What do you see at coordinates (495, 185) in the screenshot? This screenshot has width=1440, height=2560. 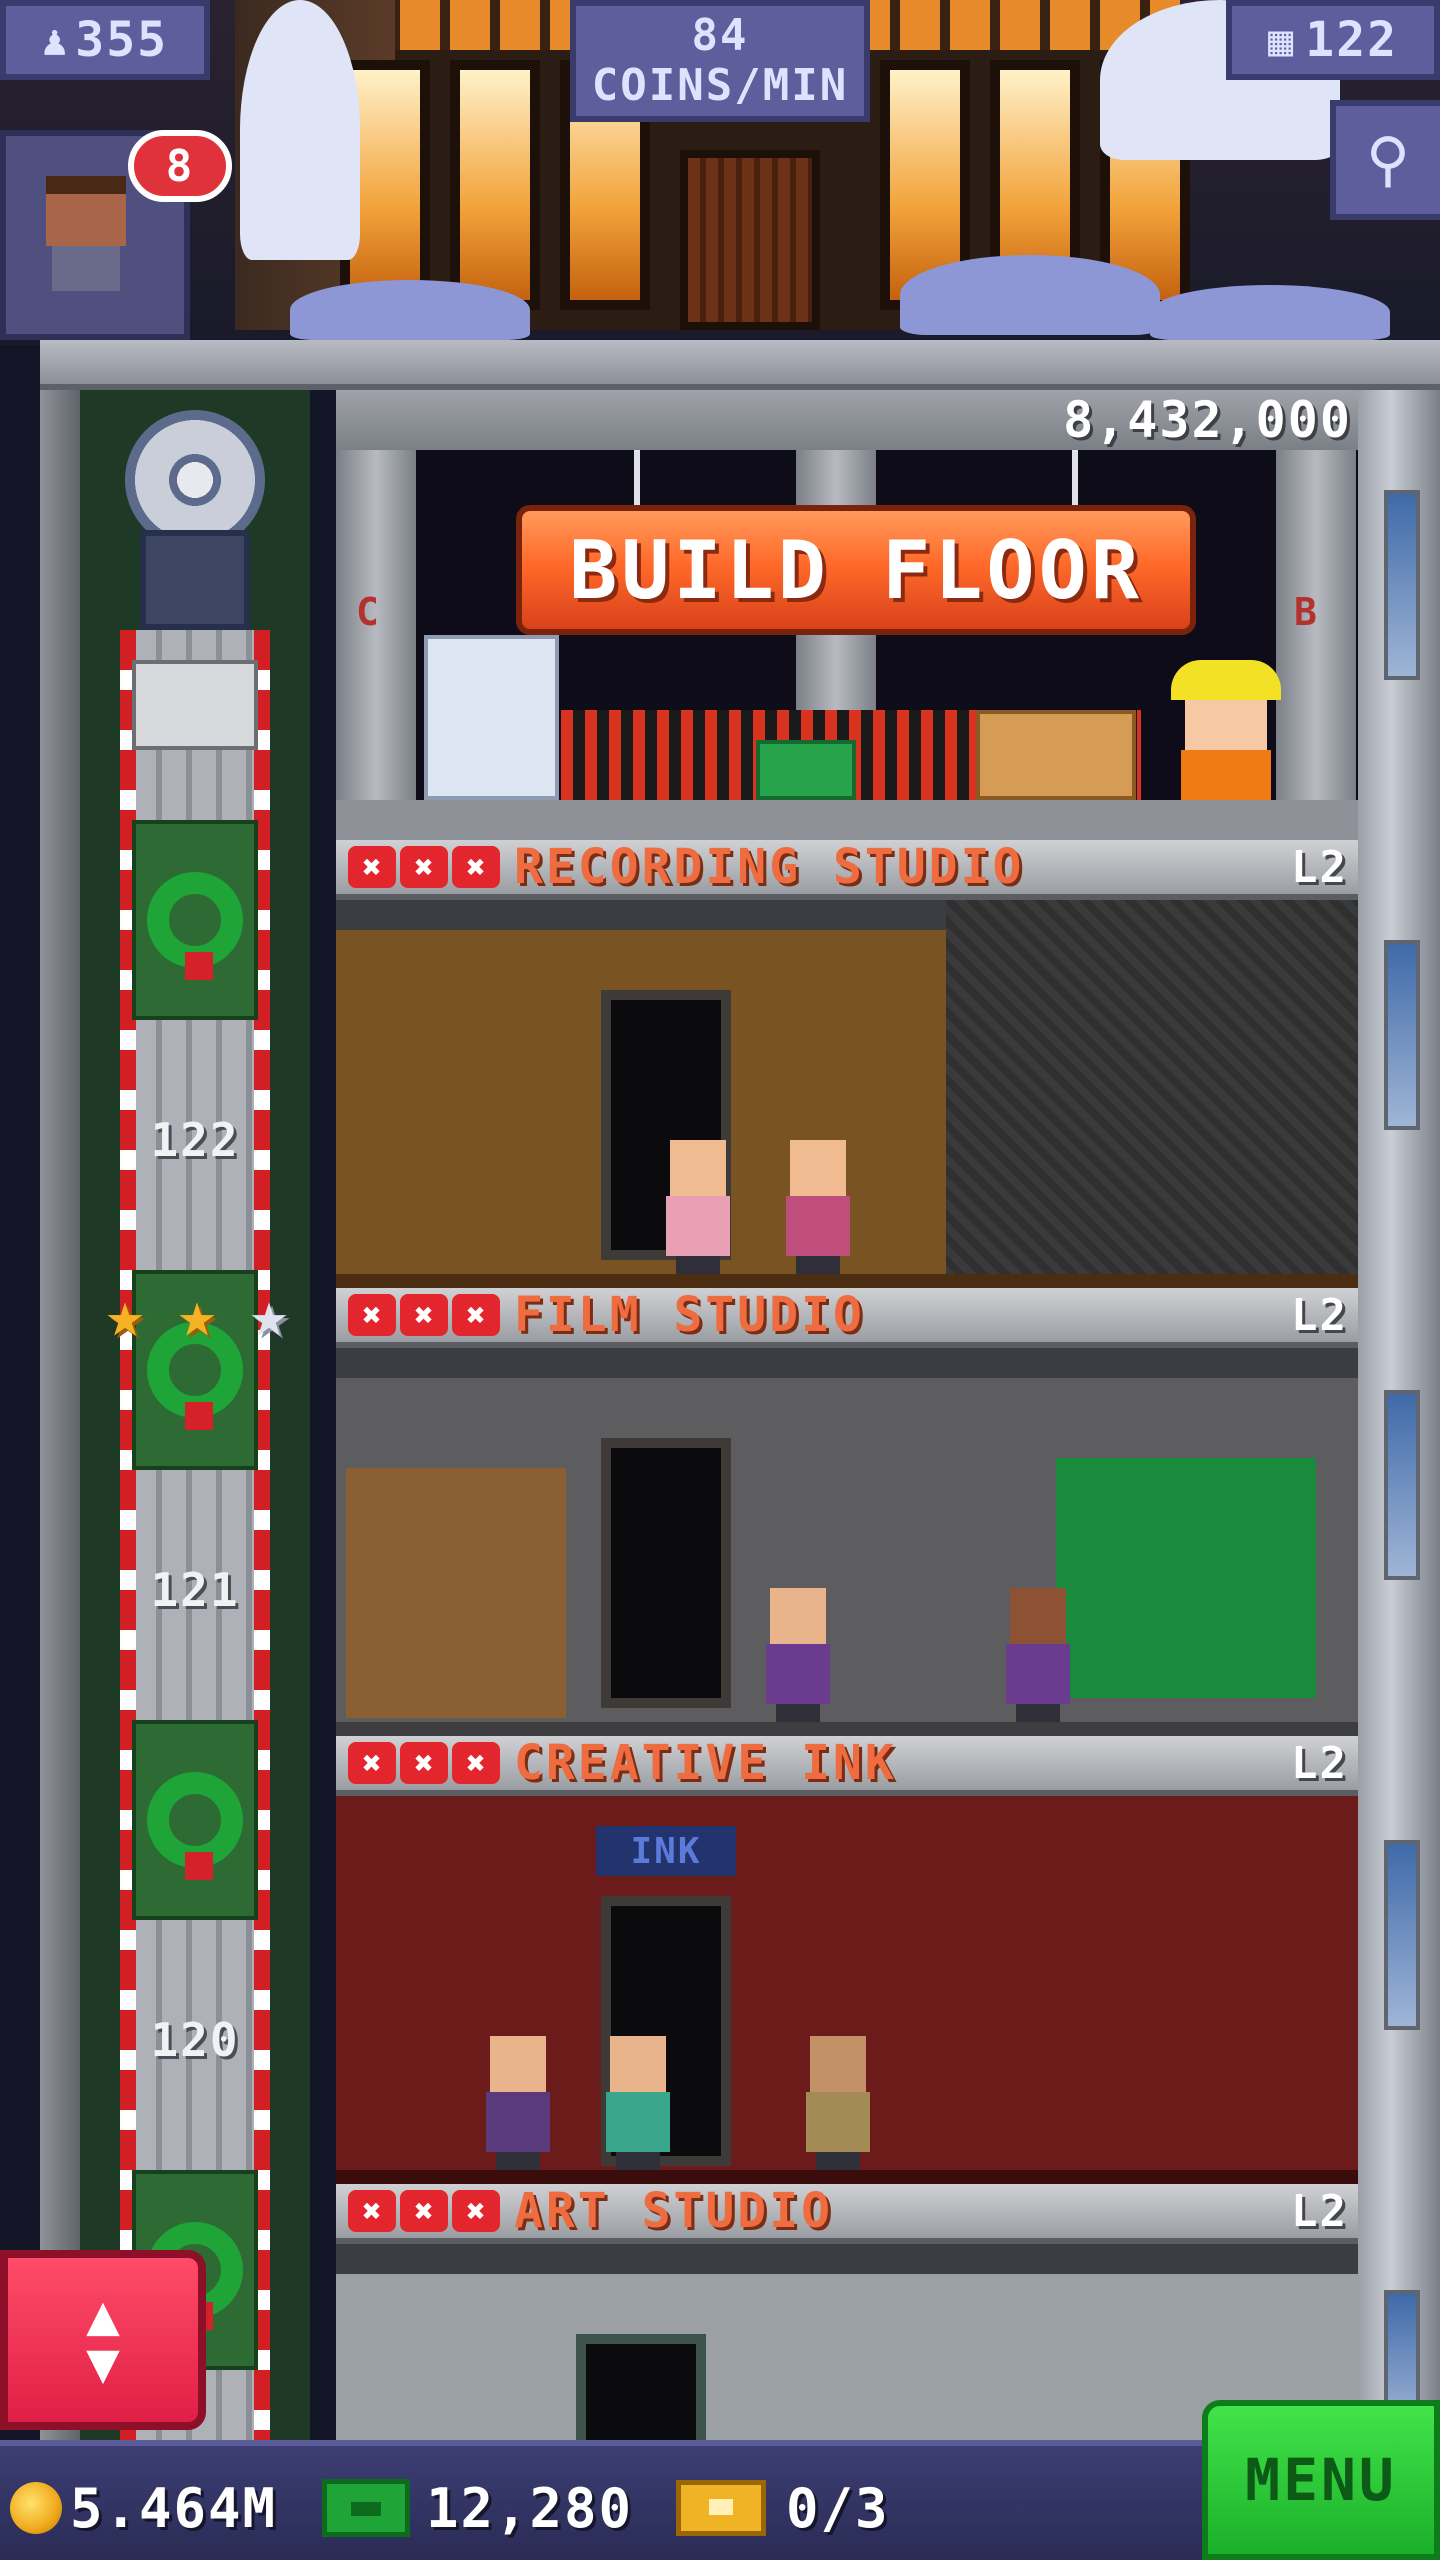 I see `lobby-window` at bounding box center [495, 185].